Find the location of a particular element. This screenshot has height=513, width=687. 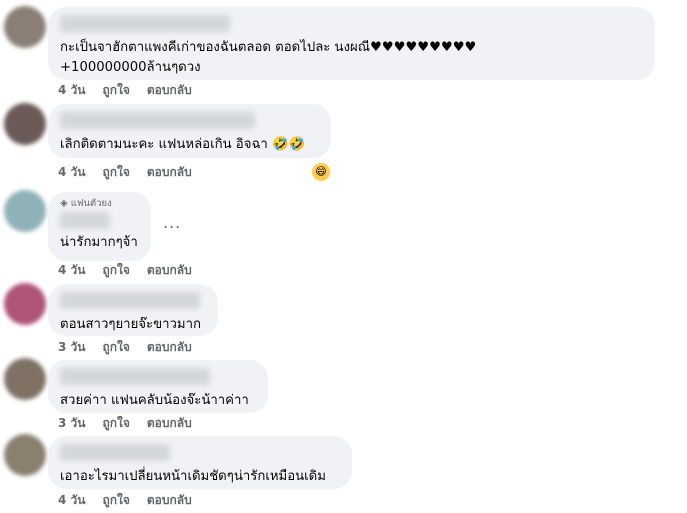

grinning-face-reaction-icon: 😄 is located at coordinates (321, 172).